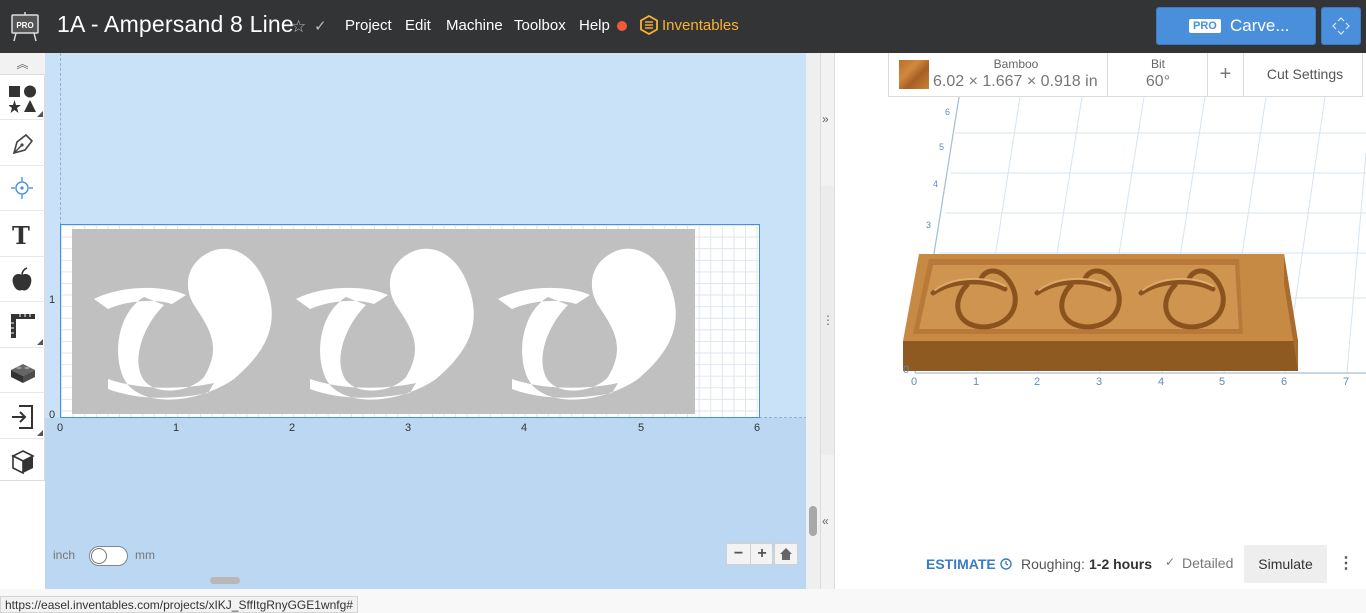  I want to click on y-tick: 0, so click(52, 415).